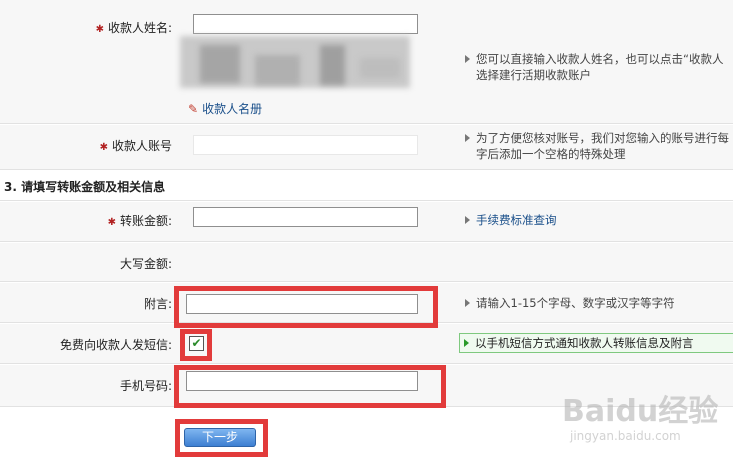 The width and height of the screenshot is (733, 465). Describe the element at coordinates (145, 264) in the screenshot. I see `amount-upper-label: 大写金额:` at that location.